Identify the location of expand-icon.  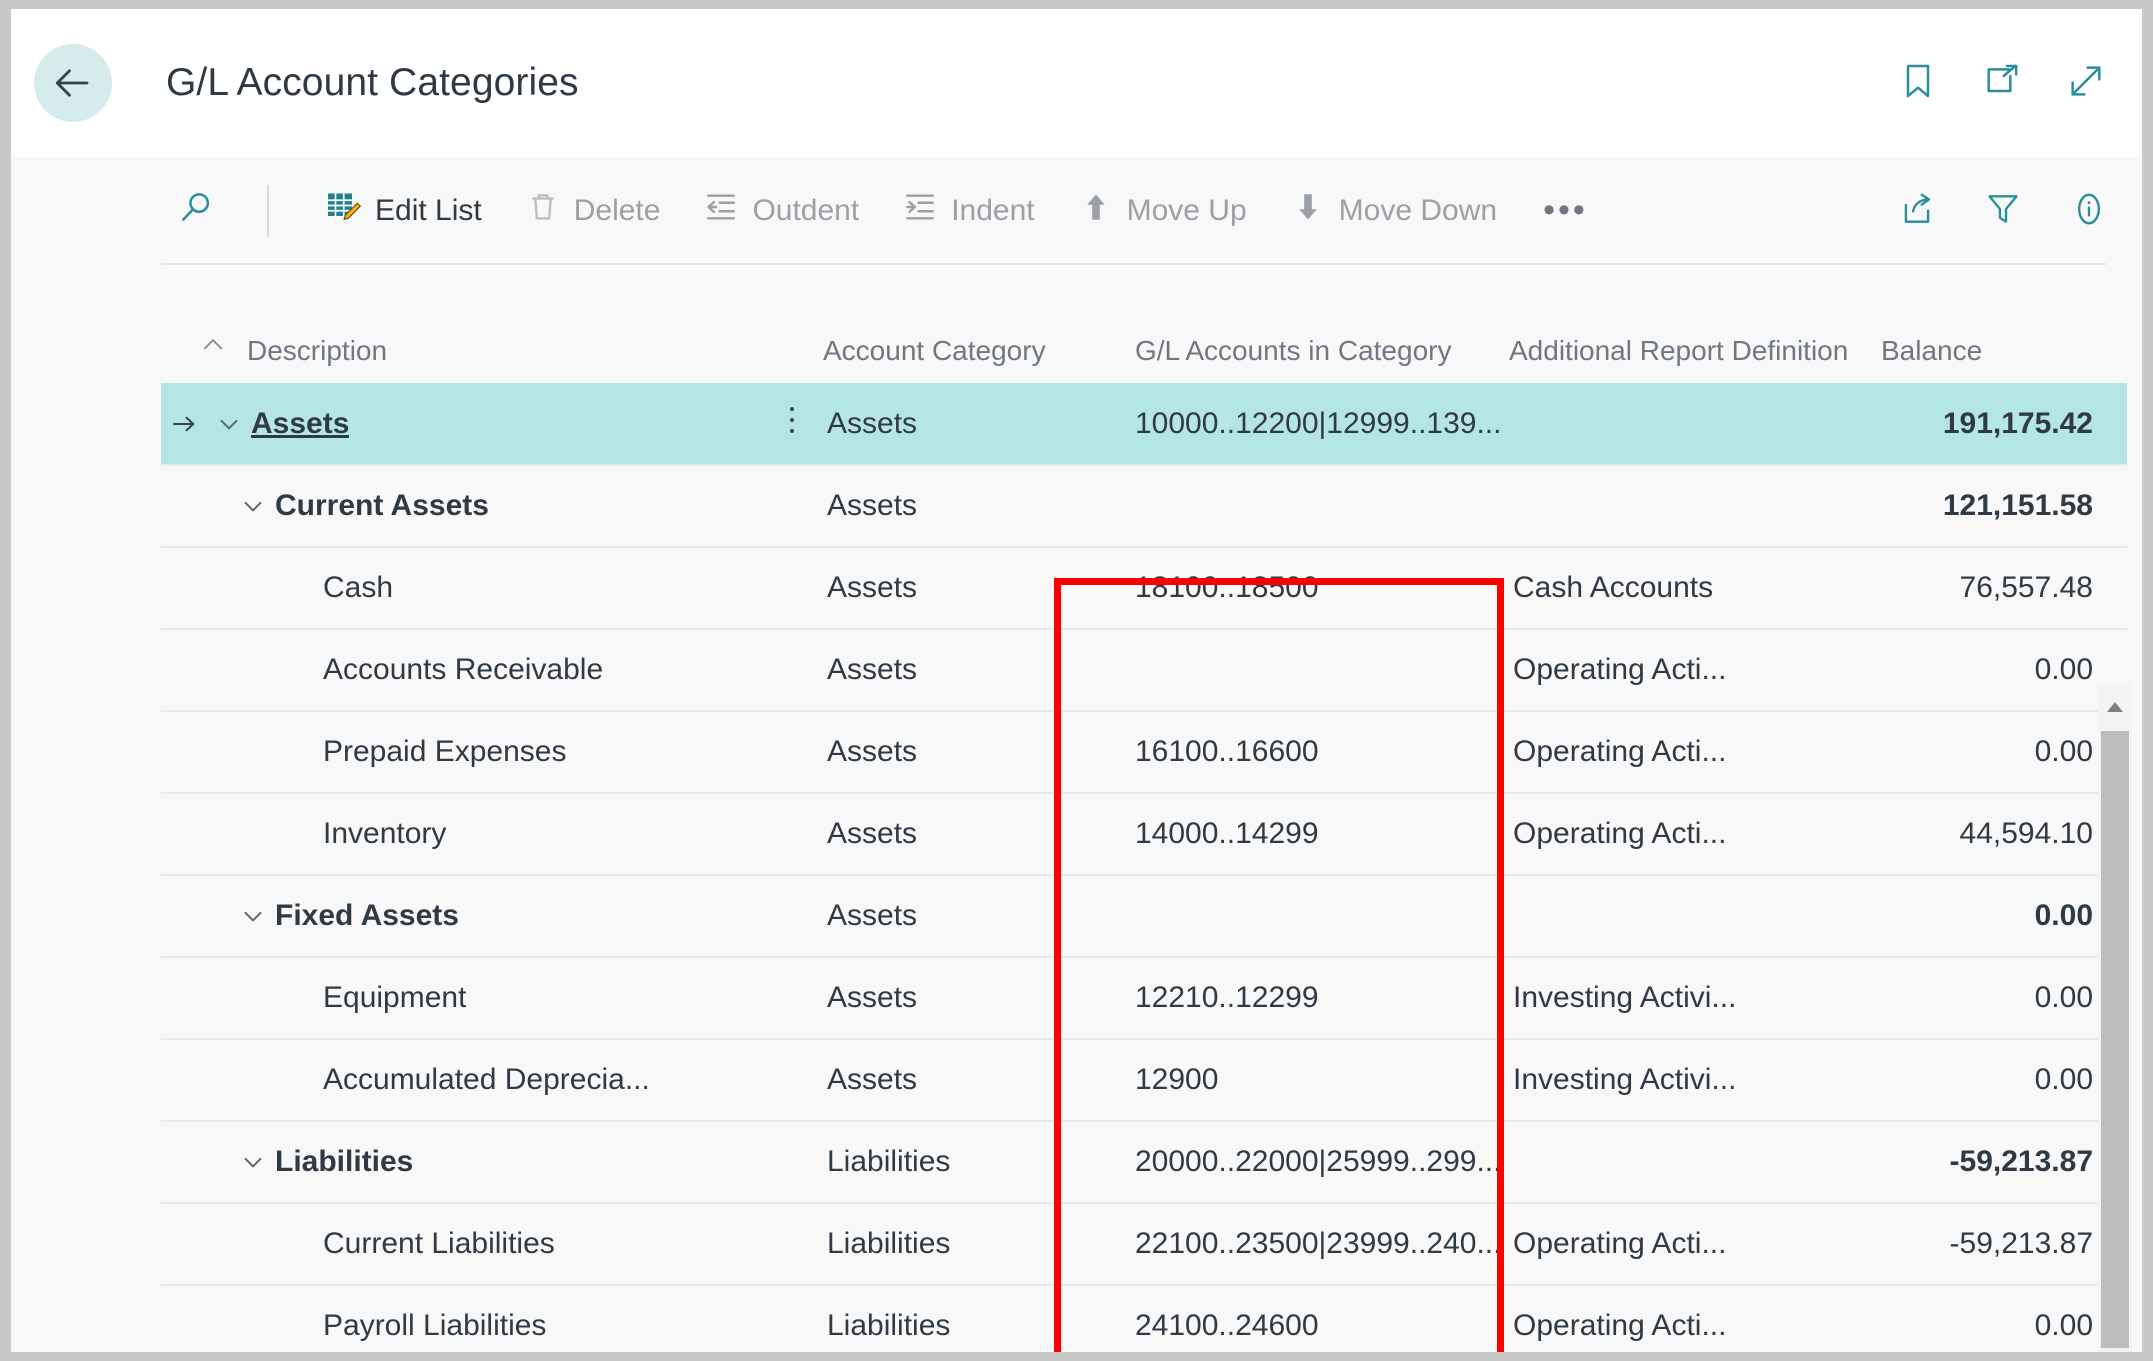
(2086, 83).